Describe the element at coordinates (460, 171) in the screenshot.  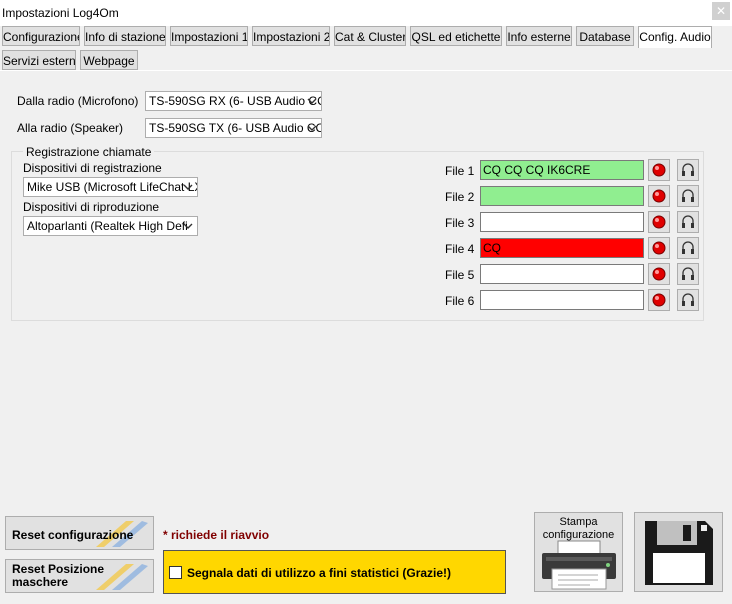
I see `file-1-label: File 1` at that location.